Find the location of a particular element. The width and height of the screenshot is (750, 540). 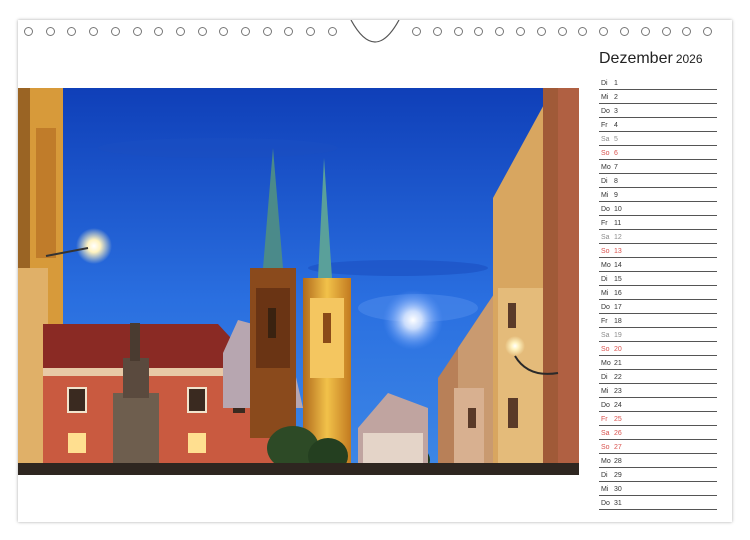

day-row: Do 10 is located at coordinates (658, 209).